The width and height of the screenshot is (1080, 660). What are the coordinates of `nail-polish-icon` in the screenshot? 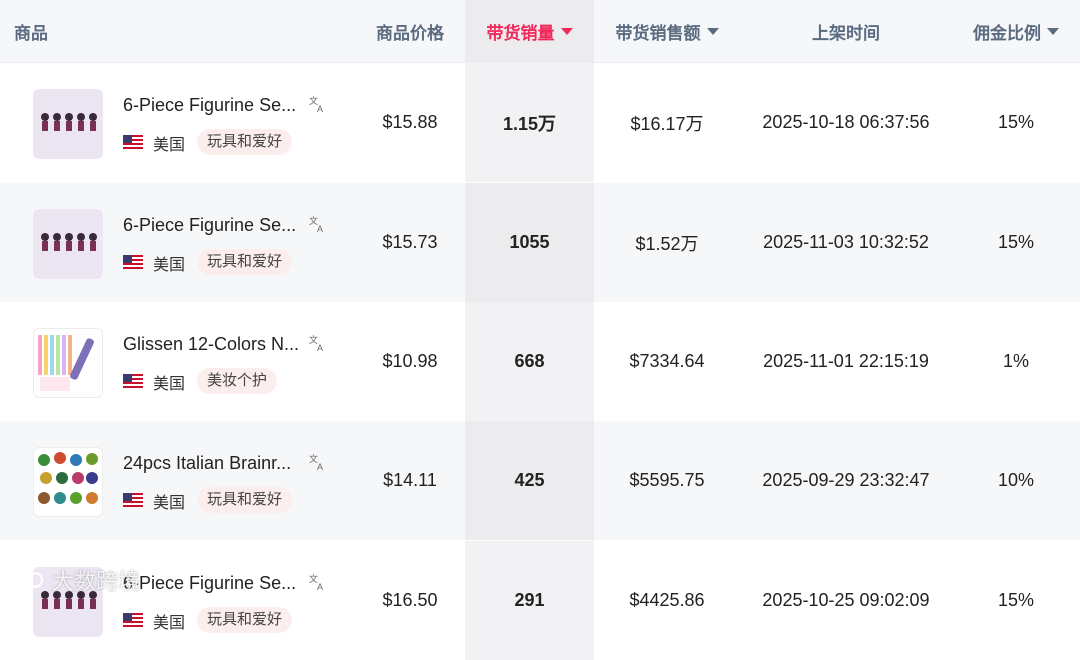 It's located at (66, 363).